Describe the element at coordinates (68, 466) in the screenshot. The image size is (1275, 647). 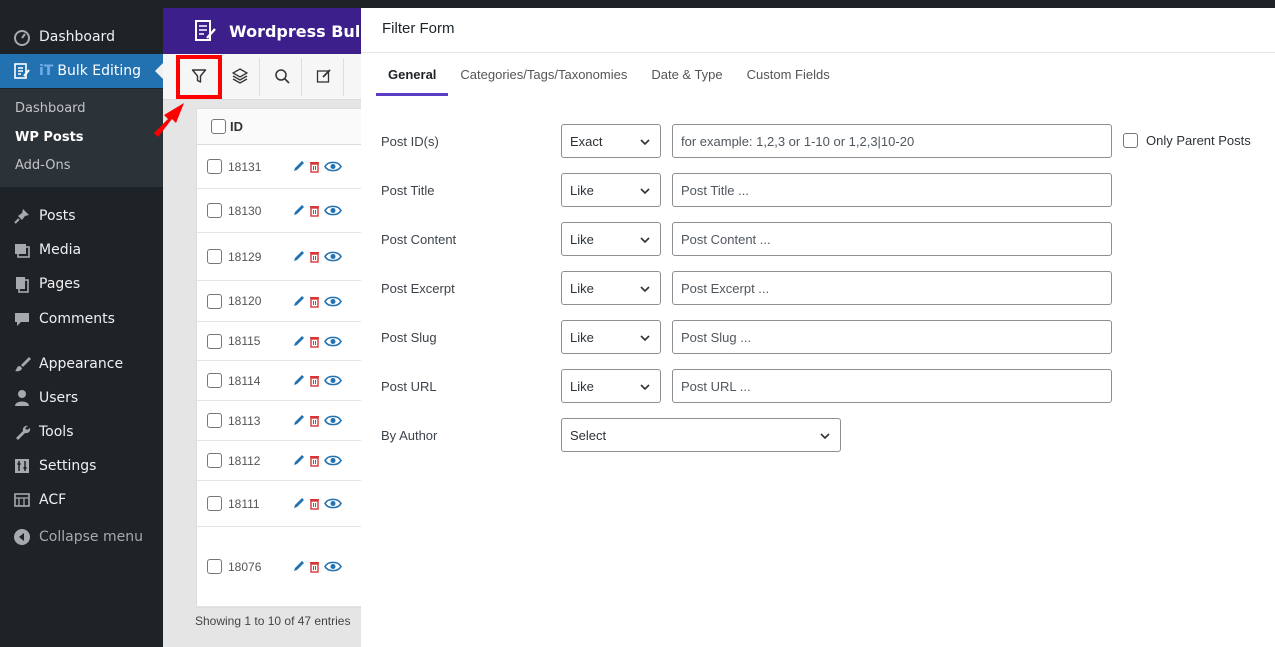
I see `sidebar-item-label: Settings` at that location.